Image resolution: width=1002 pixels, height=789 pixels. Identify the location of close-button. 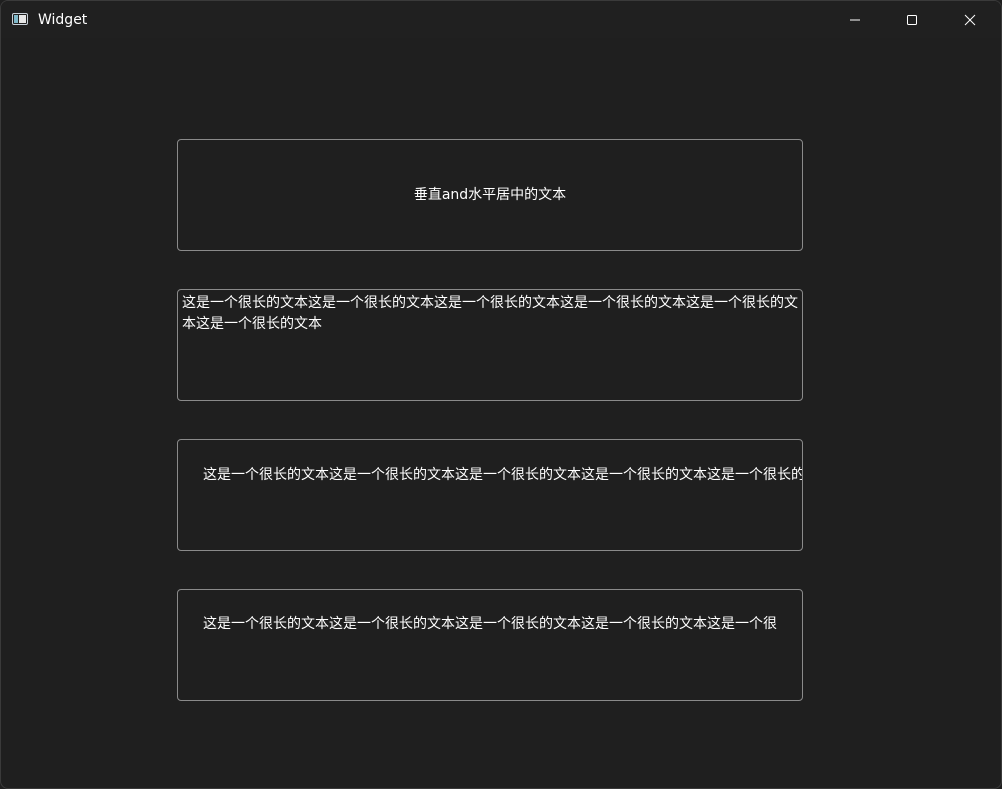
(970, 19).